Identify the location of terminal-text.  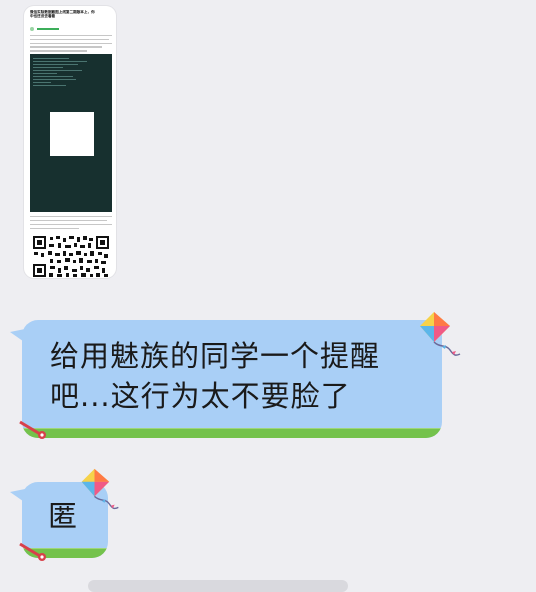
(63, 73).